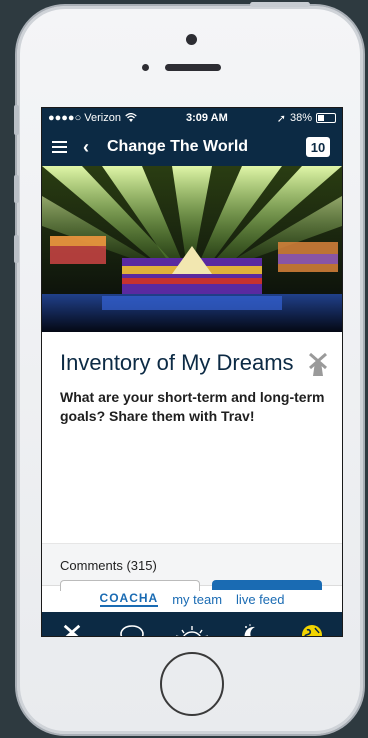  What do you see at coordinates (131, 117) in the screenshot?
I see `wifi-icon` at bounding box center [131, 117].